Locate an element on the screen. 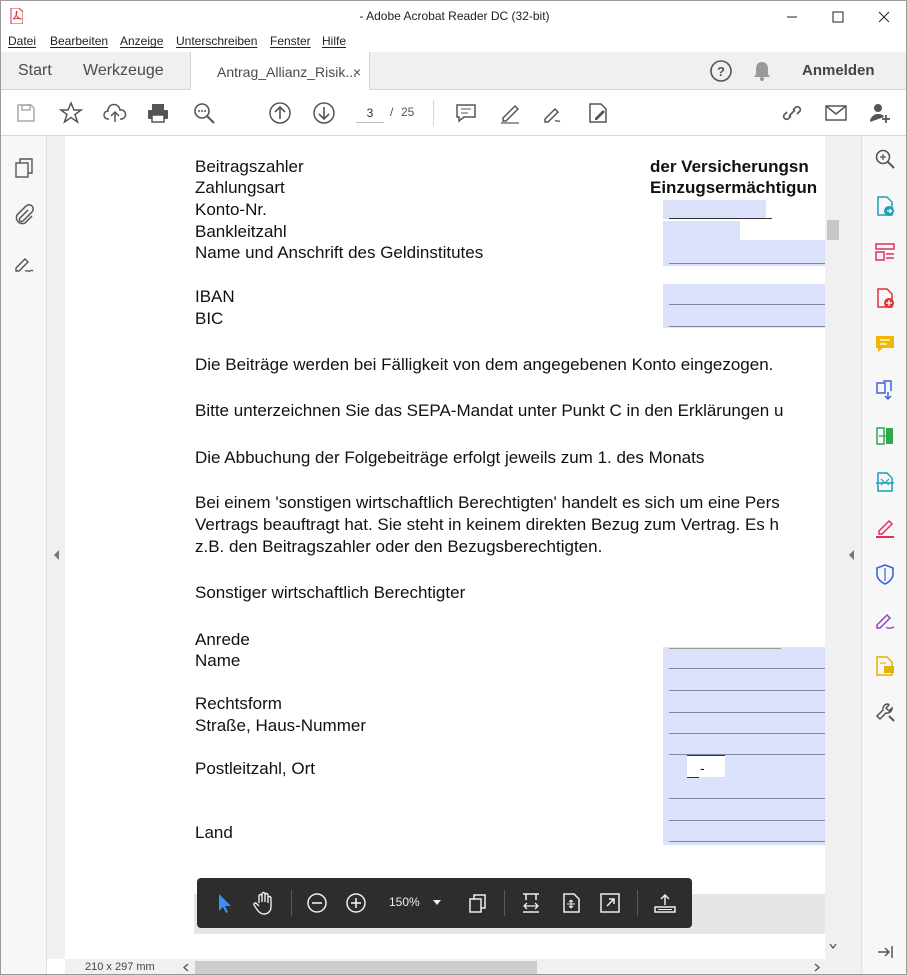  document-edit-icon is located at coordinates (598, 113).